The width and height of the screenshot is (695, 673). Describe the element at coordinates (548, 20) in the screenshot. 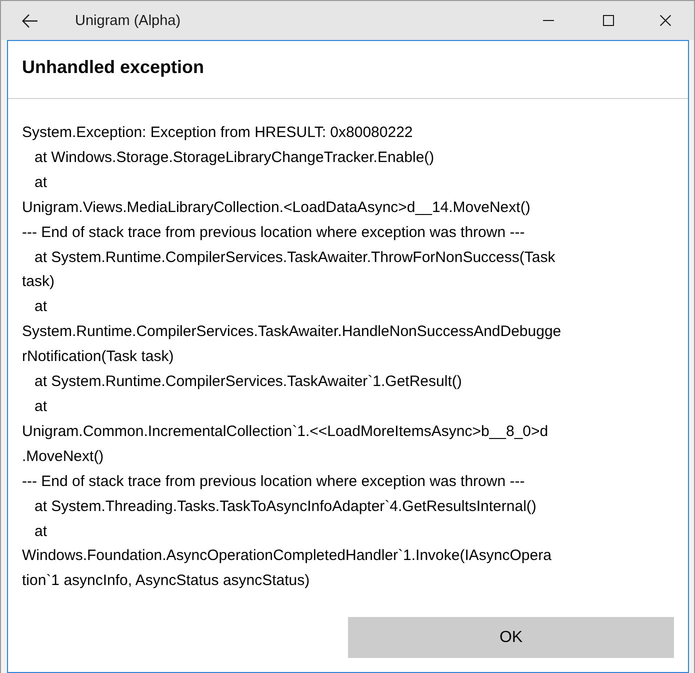

I see `minimize-icon` at that location.